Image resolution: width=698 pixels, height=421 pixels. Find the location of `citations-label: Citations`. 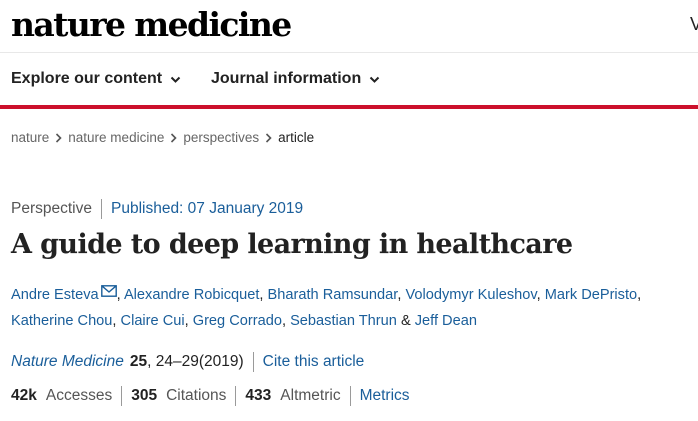

citations-label: Citations is located at coordinates (196, 395).